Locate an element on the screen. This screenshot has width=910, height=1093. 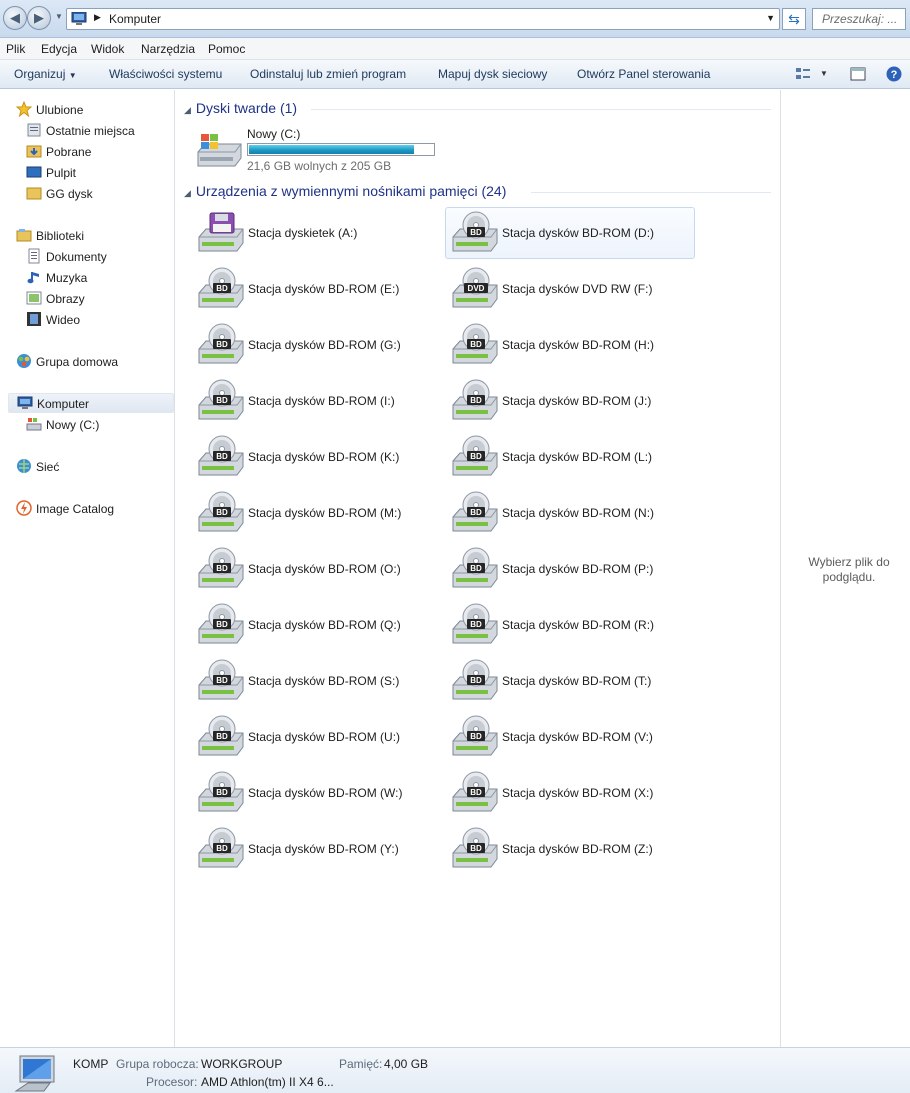
address-dropdown-icon: ▼ is located at coordinates (770, 18).